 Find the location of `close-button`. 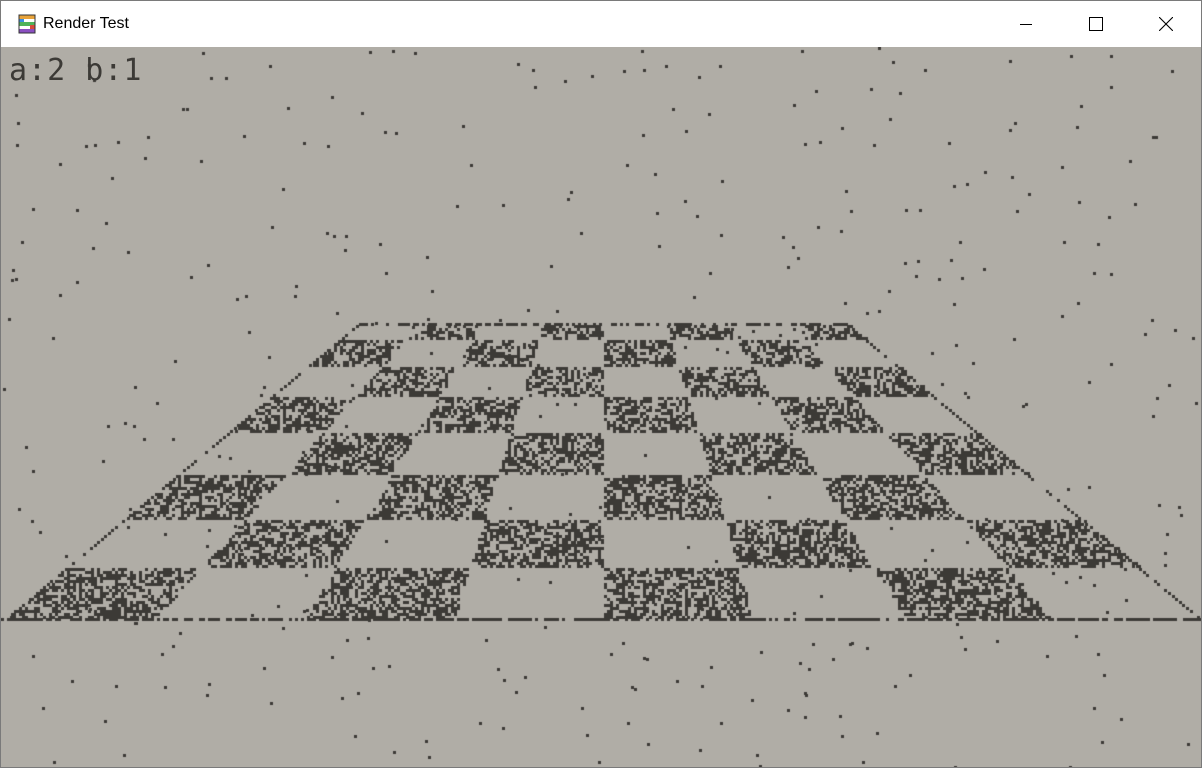

close-button is located at coordinates (1166, 24).